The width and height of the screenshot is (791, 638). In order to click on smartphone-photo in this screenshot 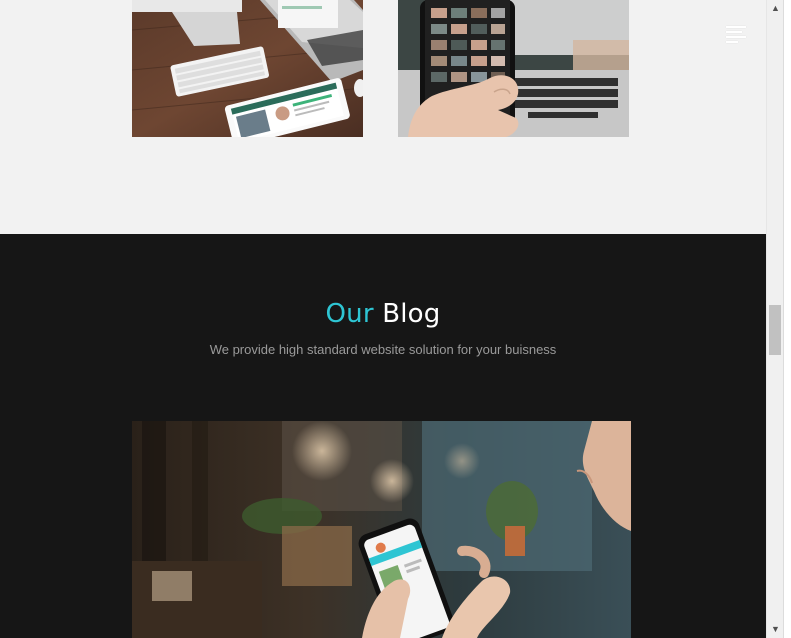, I will do `click(513, 68)`.